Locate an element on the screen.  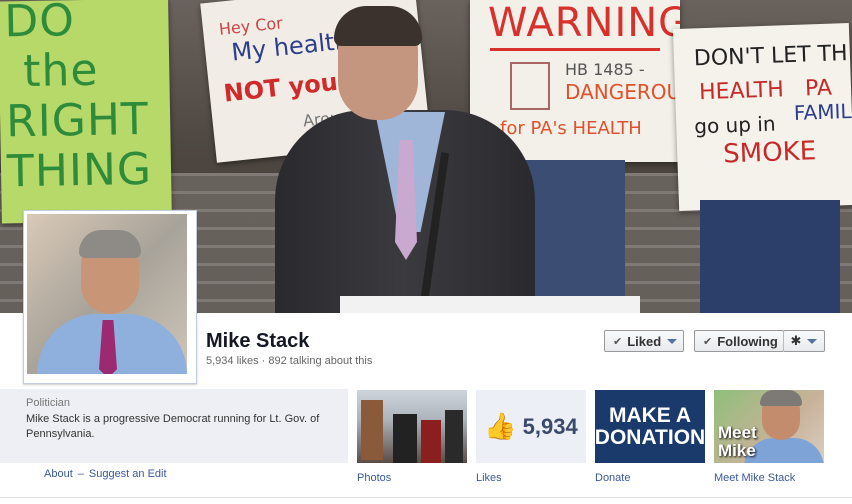
sign-text: SMOKE is located at coordinates (769, 153).